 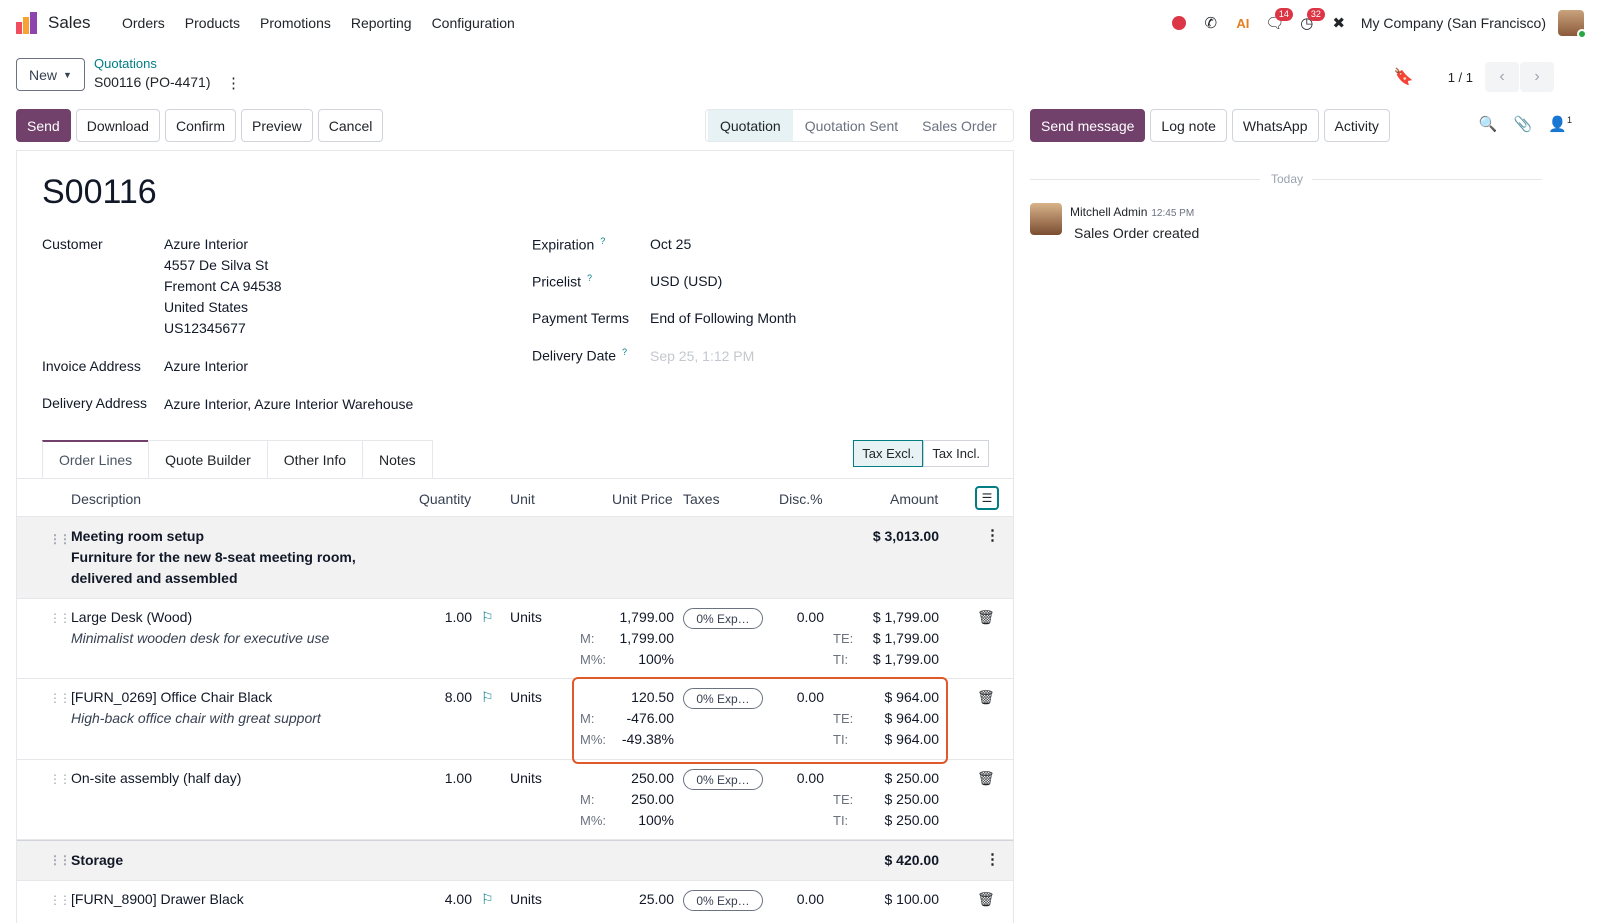 I want to click on pager-prev-icon: ‹, so click(x=1502, y=77).